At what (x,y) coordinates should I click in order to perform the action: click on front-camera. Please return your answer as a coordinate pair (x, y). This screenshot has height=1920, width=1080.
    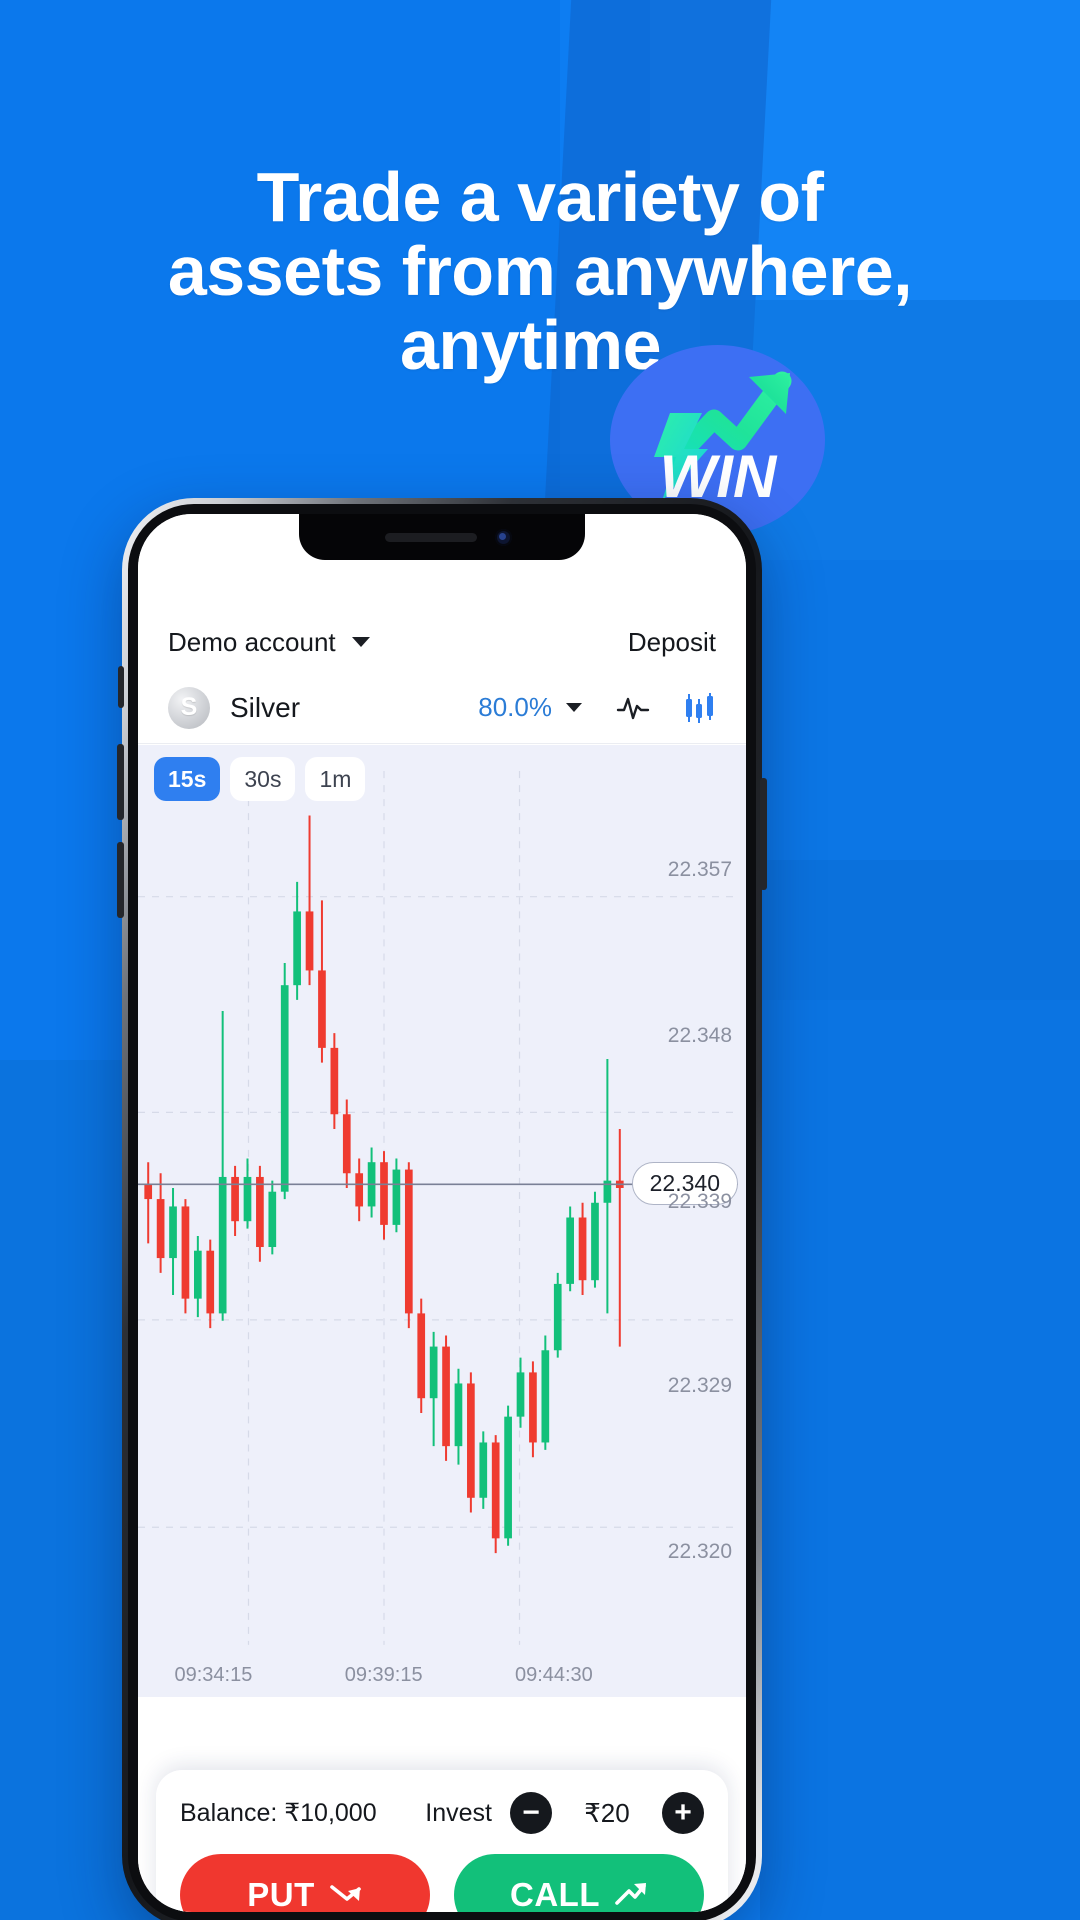
    Looking at the image, I should click on (503, 537).